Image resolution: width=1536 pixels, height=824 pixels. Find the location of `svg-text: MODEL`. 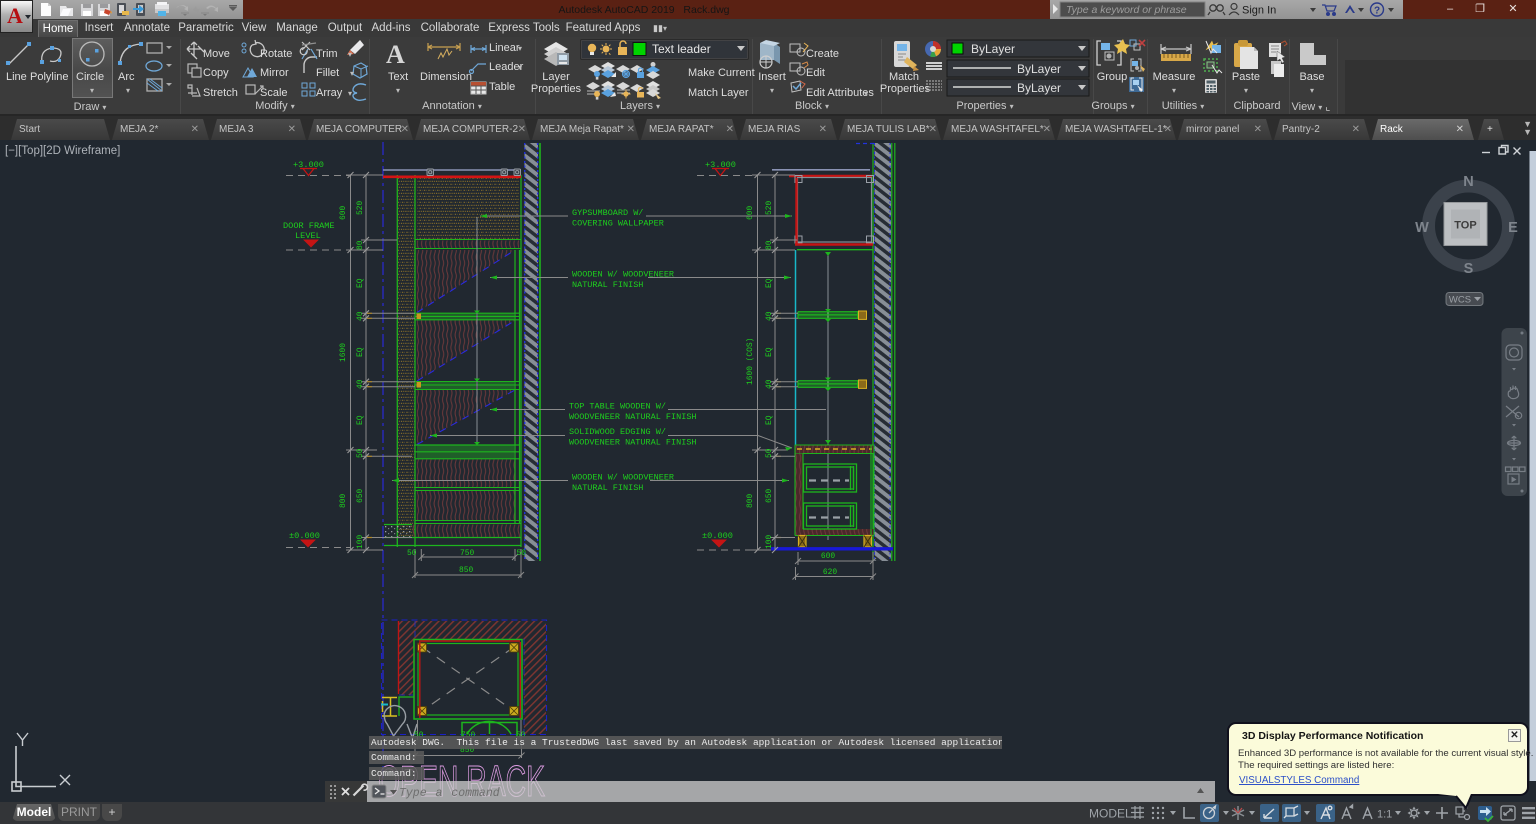

svg-text: MODEL is located at coordinates (1110, 814).